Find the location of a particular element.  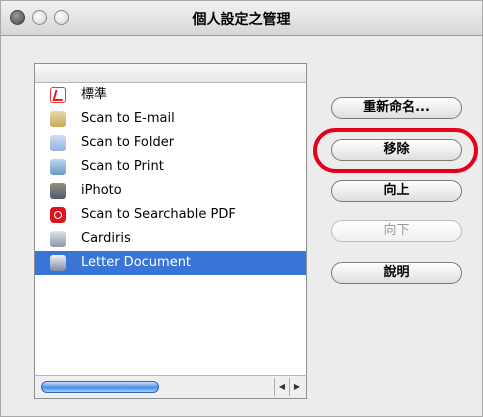

cardiris-icon is located at coordinates (58, 239).